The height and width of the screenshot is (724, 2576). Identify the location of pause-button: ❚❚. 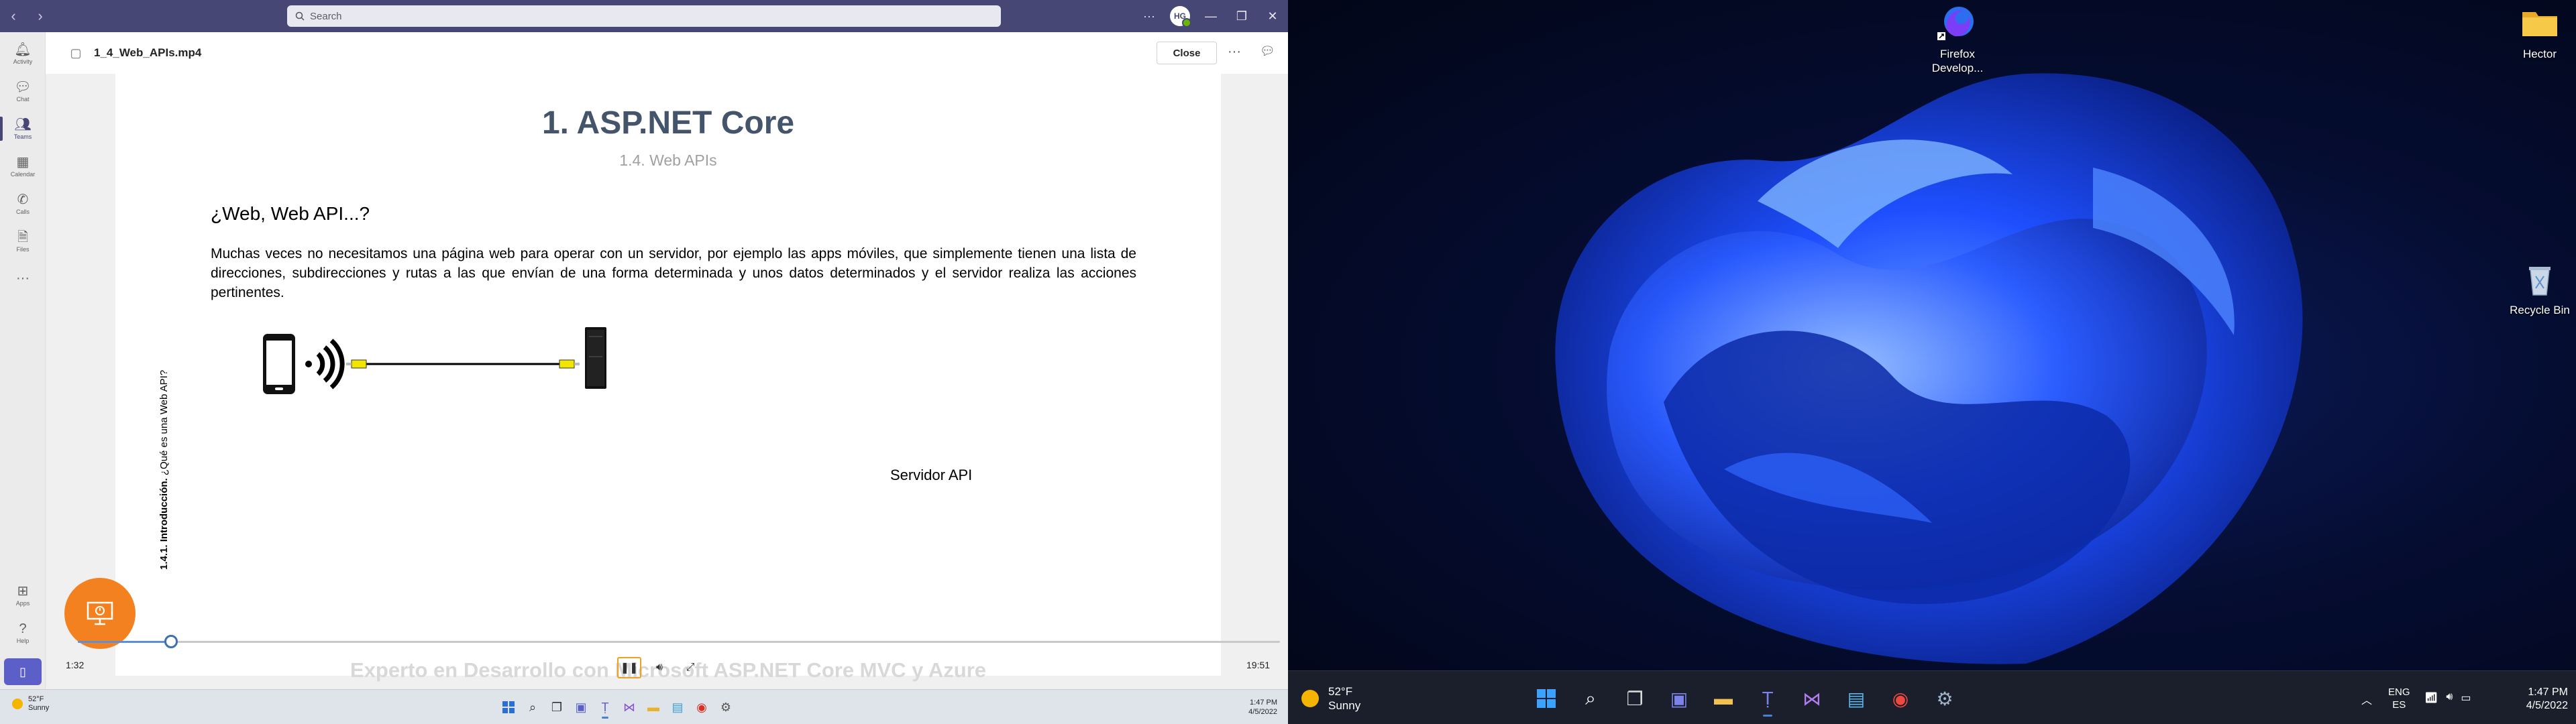
(629, 667).